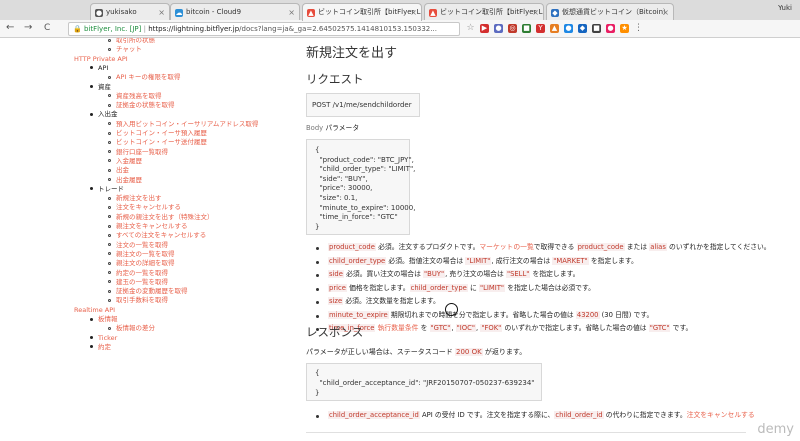  What do you see at coordinates (512, 28) in the screenshot?
I see `extension-icon: ◎` at bounding box center [512, 28].